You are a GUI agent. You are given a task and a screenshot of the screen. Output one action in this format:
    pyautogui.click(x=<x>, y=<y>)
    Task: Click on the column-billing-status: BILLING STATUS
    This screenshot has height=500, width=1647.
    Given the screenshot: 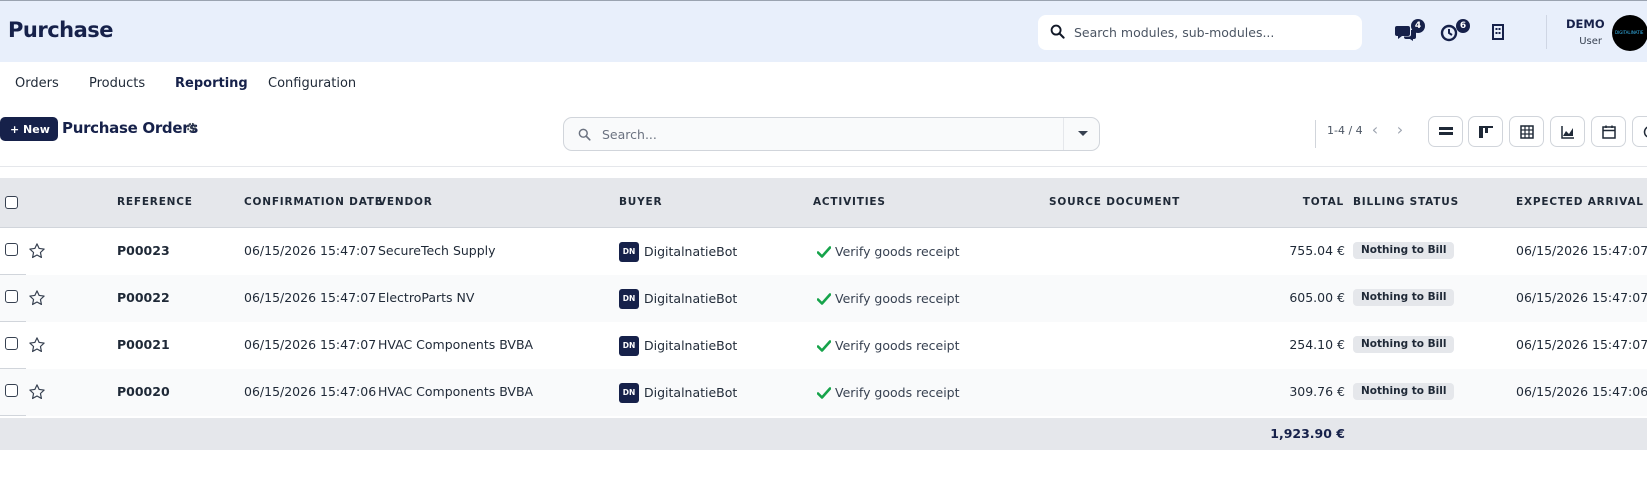 What is the action you would take?
    pyautogui.click(x=1406, y=202)
    